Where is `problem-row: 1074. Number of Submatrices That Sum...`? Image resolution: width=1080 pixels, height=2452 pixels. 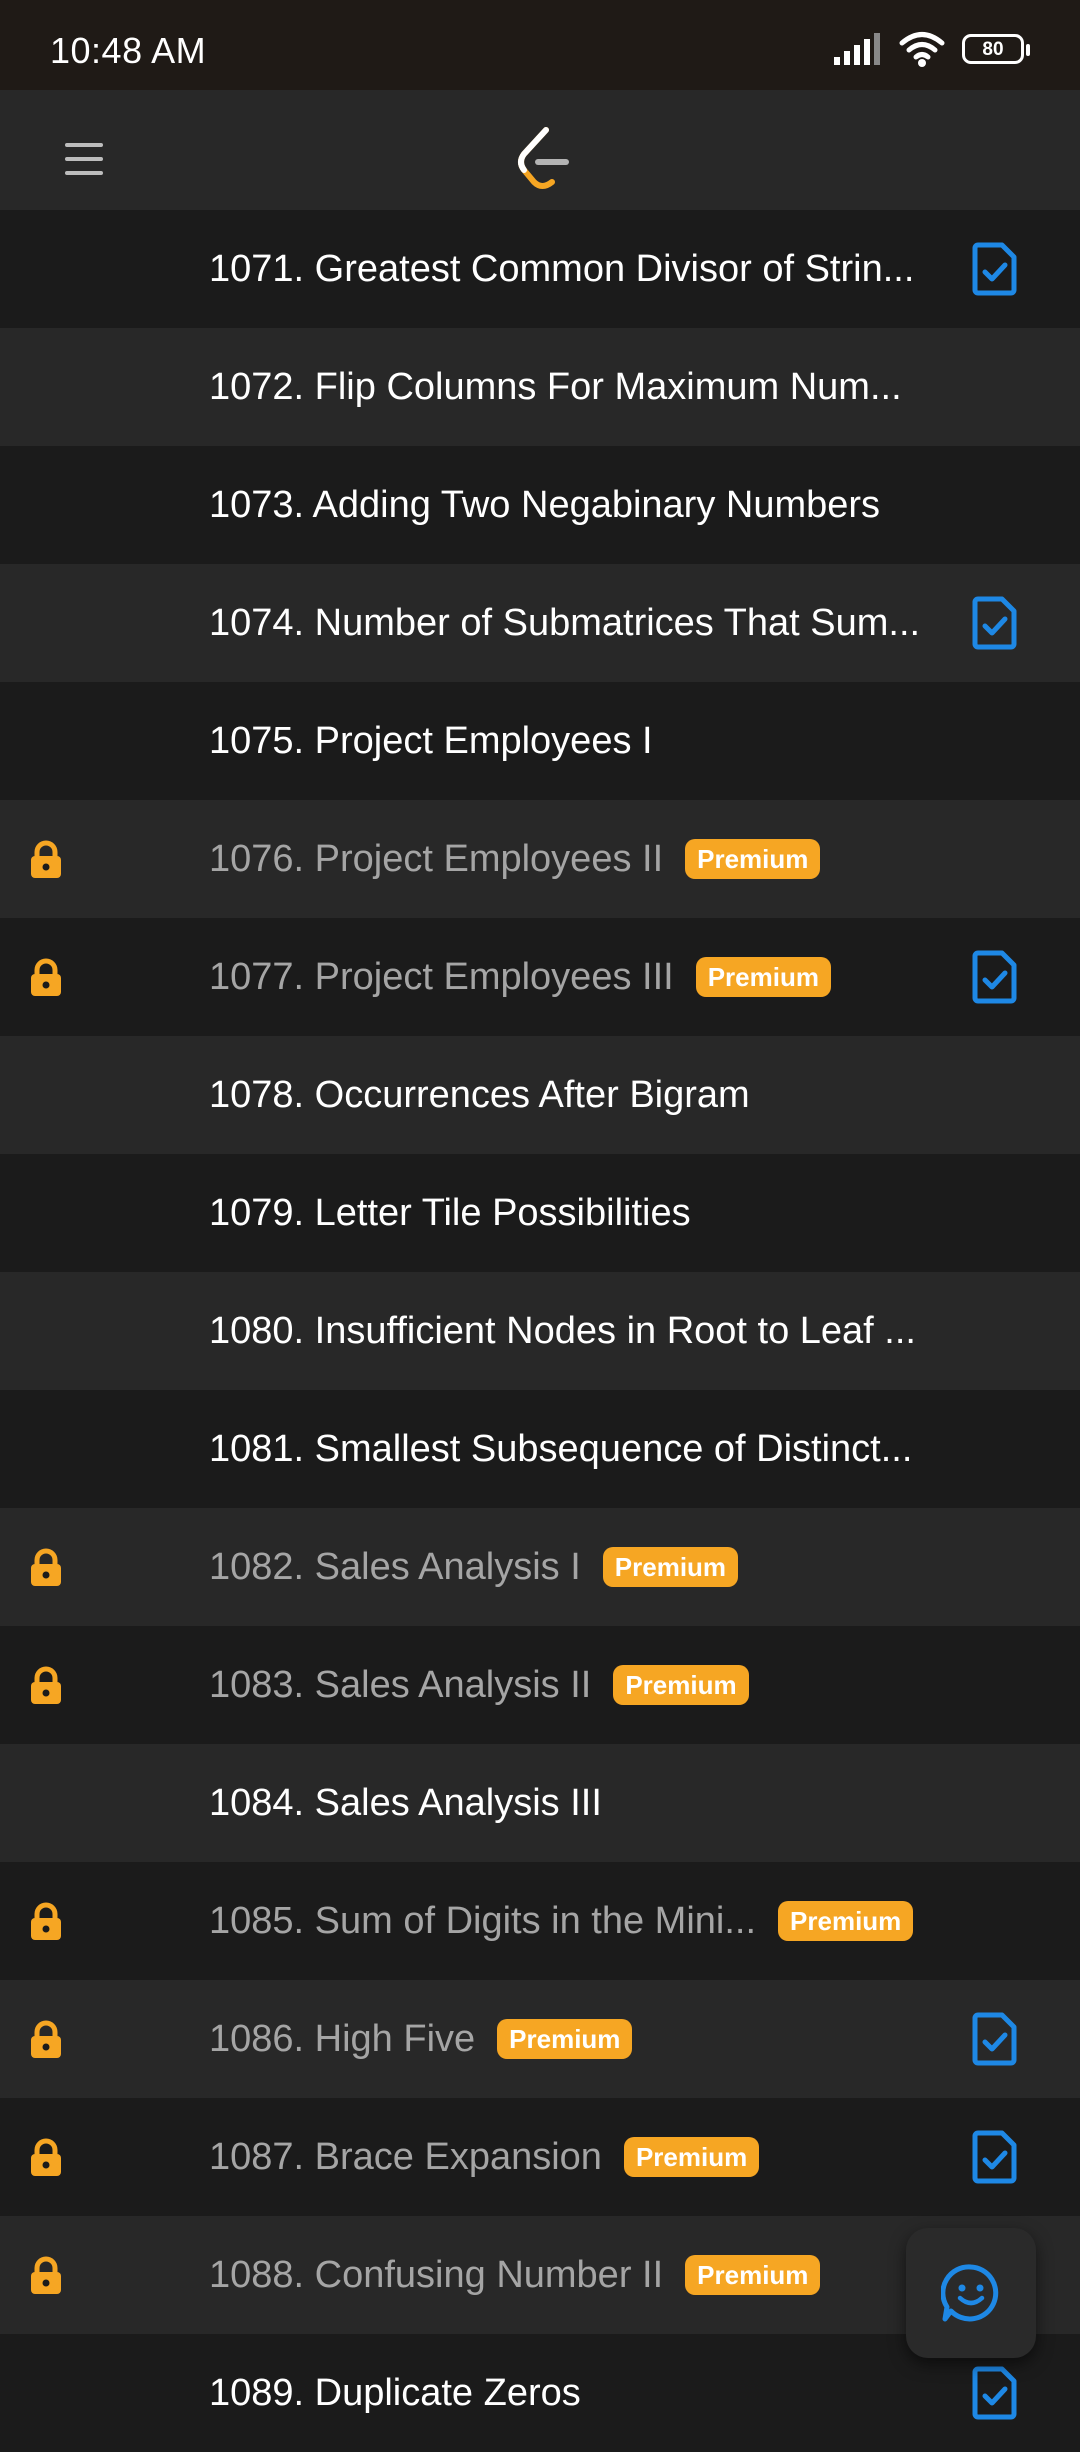
problem-row: 1074. Number of Submatrices That Sum... is located at coordinates (540, 623).